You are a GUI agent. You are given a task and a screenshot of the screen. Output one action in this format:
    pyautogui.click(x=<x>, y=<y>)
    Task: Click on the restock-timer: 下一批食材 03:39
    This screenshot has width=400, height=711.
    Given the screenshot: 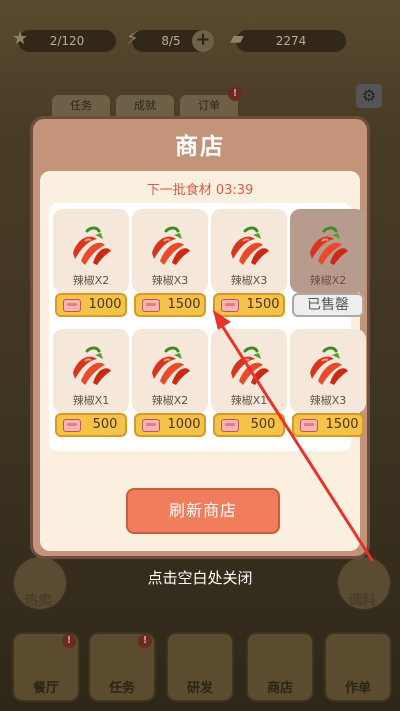 What is the action you would take?
    pyautogui.click(x=200, y=188)
    